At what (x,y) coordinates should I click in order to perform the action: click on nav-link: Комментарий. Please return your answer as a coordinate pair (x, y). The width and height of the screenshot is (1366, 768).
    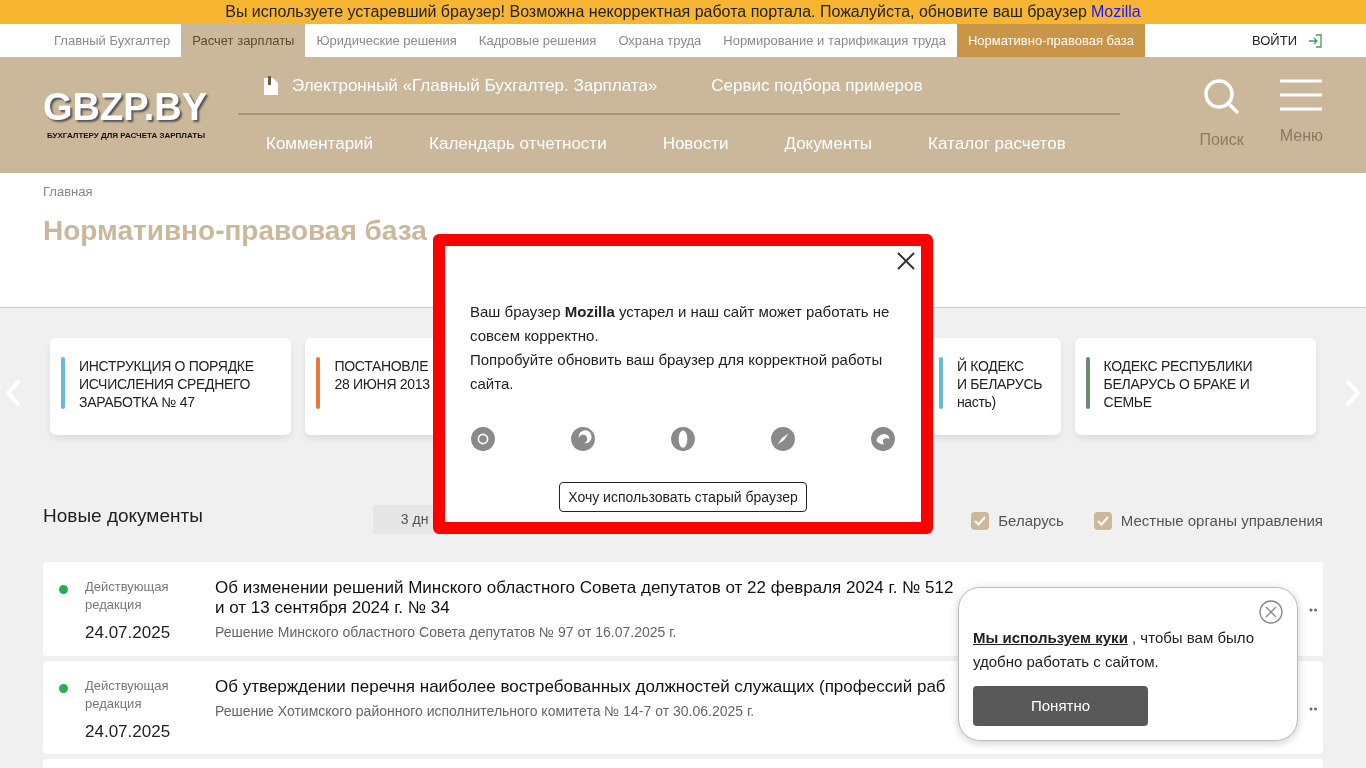
    Looking at the image, I should click on (320, 143).